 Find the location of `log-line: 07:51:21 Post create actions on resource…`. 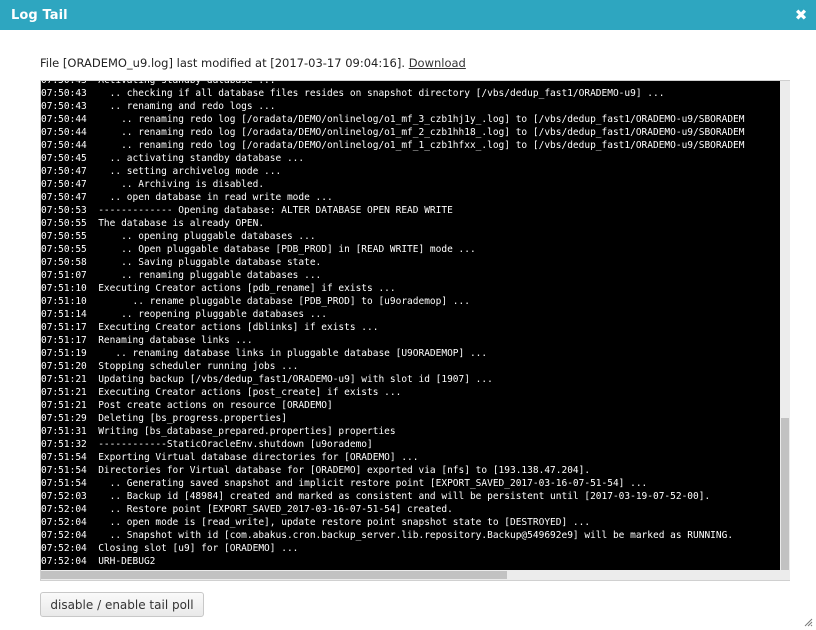

log-line: 07:51:21 Post create actions on resource… is located at coordinates (187, 405).